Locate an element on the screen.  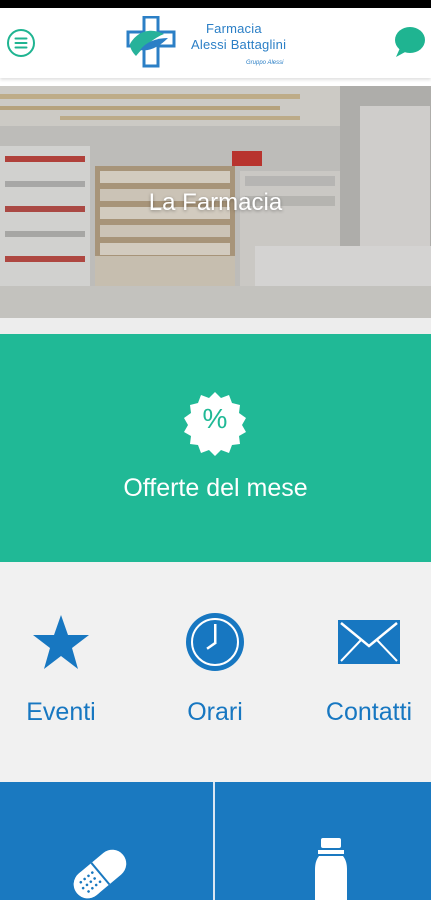
chat-button is located at coordinates (409, 42).